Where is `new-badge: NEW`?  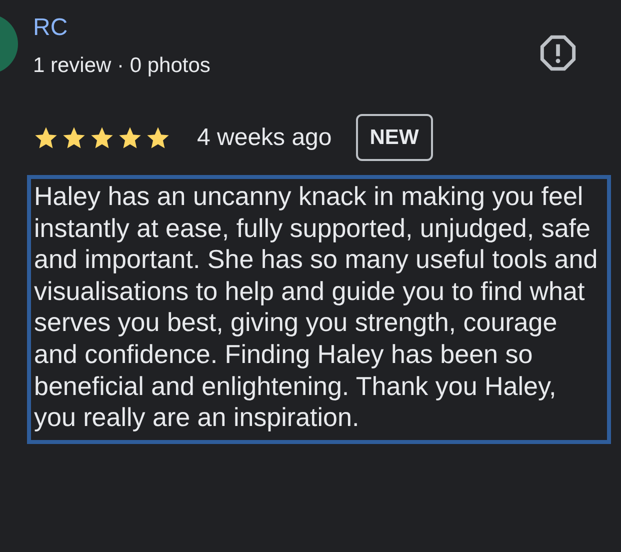 new-badge: NEW is located at coordinates (394, 137).